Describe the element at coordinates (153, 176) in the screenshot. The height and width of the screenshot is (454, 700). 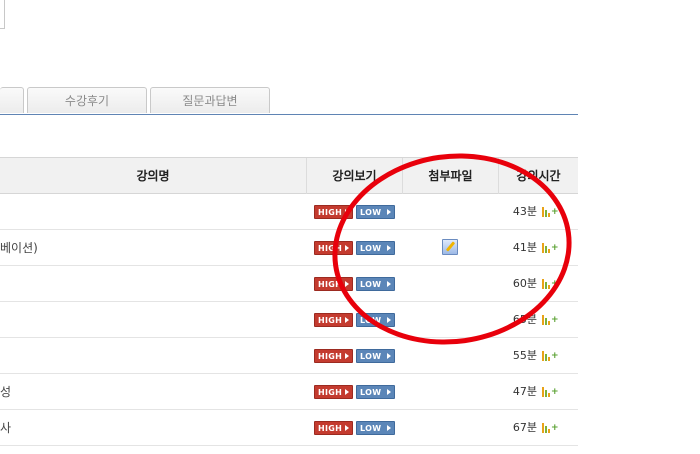
I see `header-title: 강의명` at that location.